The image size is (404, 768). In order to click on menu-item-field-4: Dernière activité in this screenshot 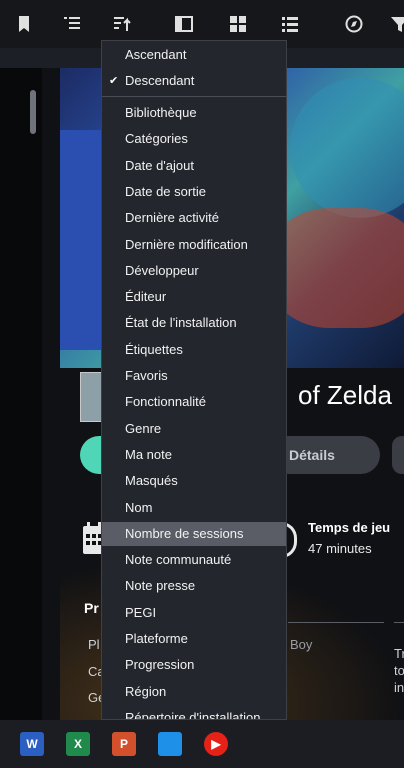, I will do `click(194, 218)`.